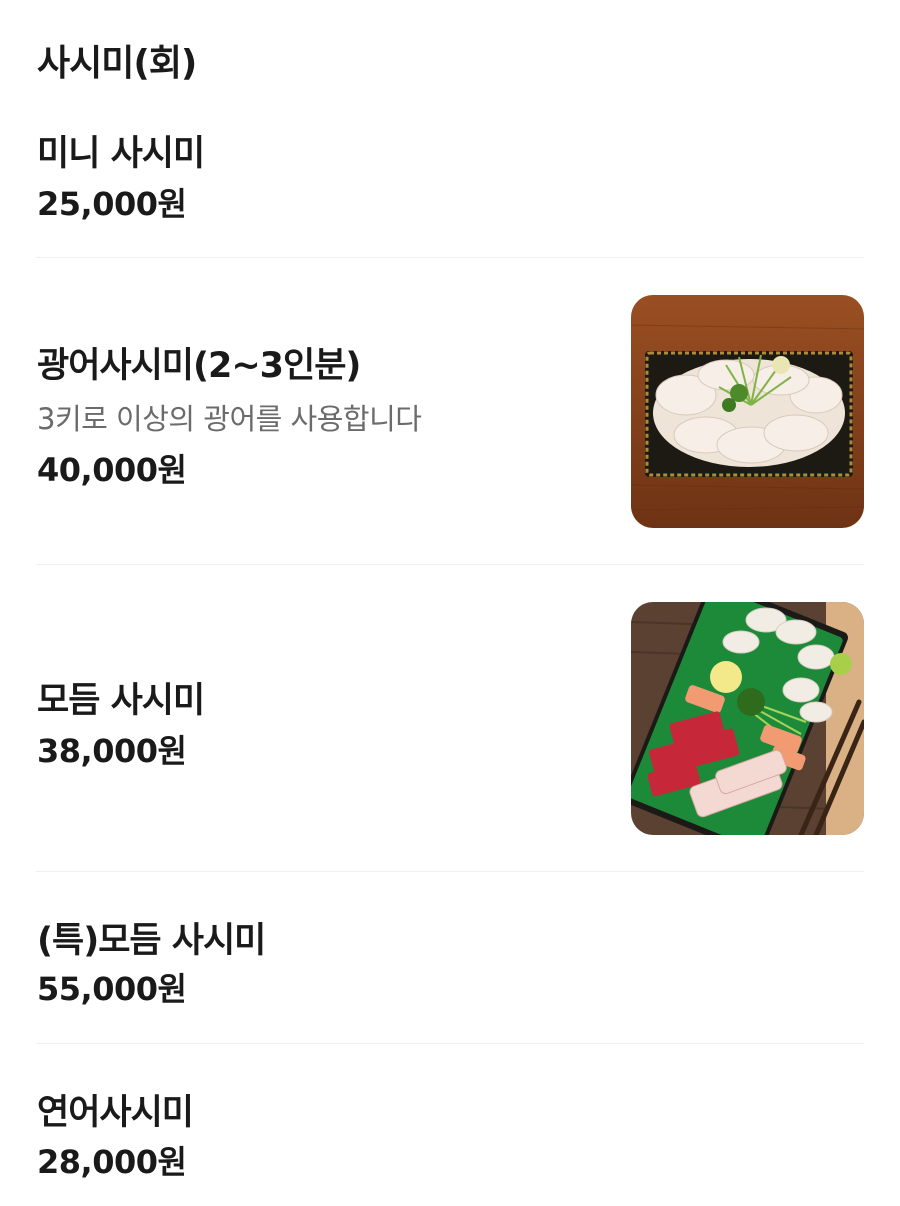  Describe the element at coordinates (112, 989) in the screenshot. I see `item-price: 55,000원` at that location.